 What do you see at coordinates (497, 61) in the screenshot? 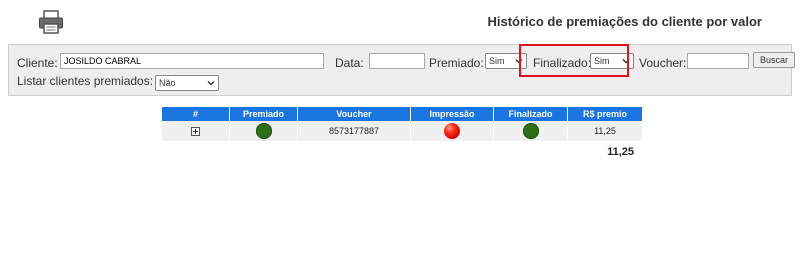
I see `premiado-select-value: Sim` at bounding box center [497, 61].